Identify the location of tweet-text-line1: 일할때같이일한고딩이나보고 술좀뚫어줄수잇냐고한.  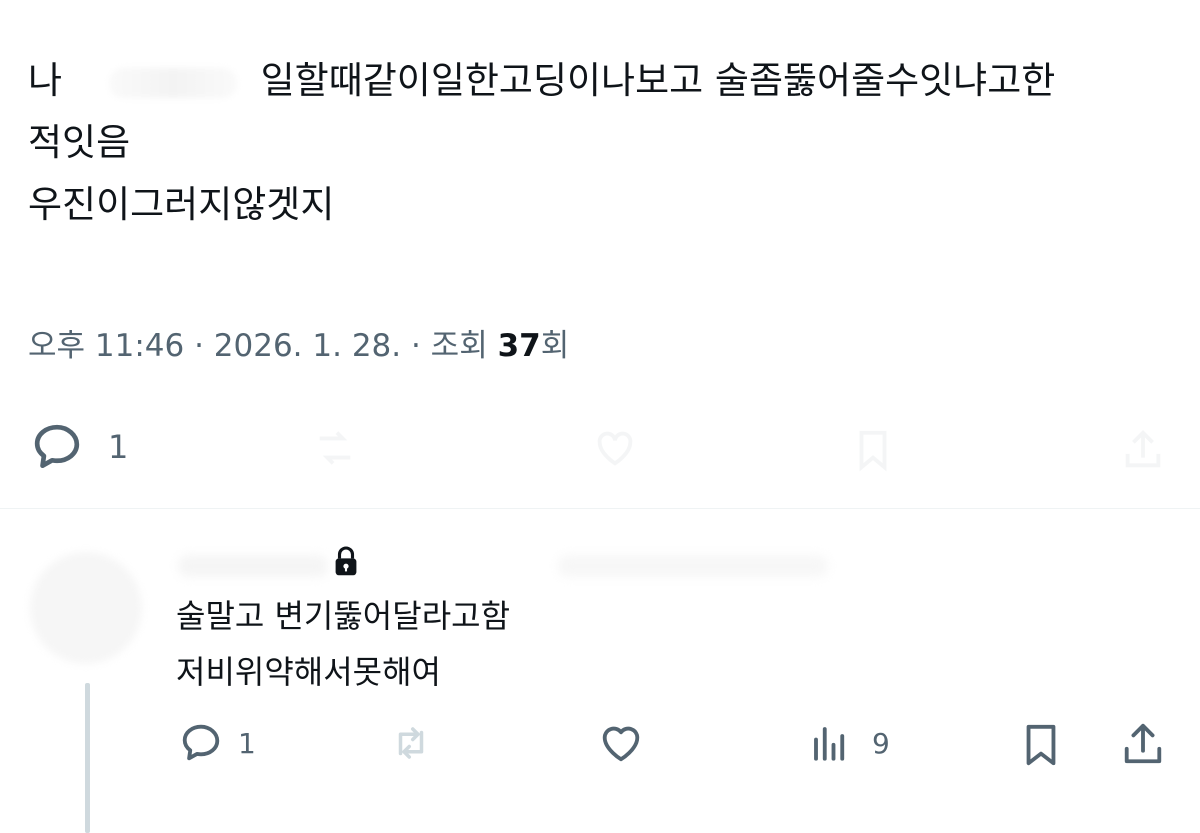
(658, 80).